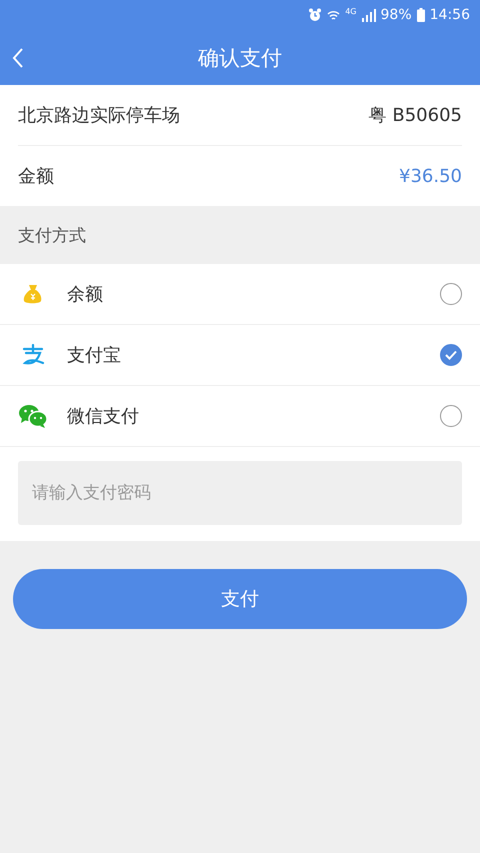 This screenshot has height=853, width=480. What do you see at coordinates (396, 15) in the screenshot?
I see `battery-percent: 98%` at bounding box center [396, 15].